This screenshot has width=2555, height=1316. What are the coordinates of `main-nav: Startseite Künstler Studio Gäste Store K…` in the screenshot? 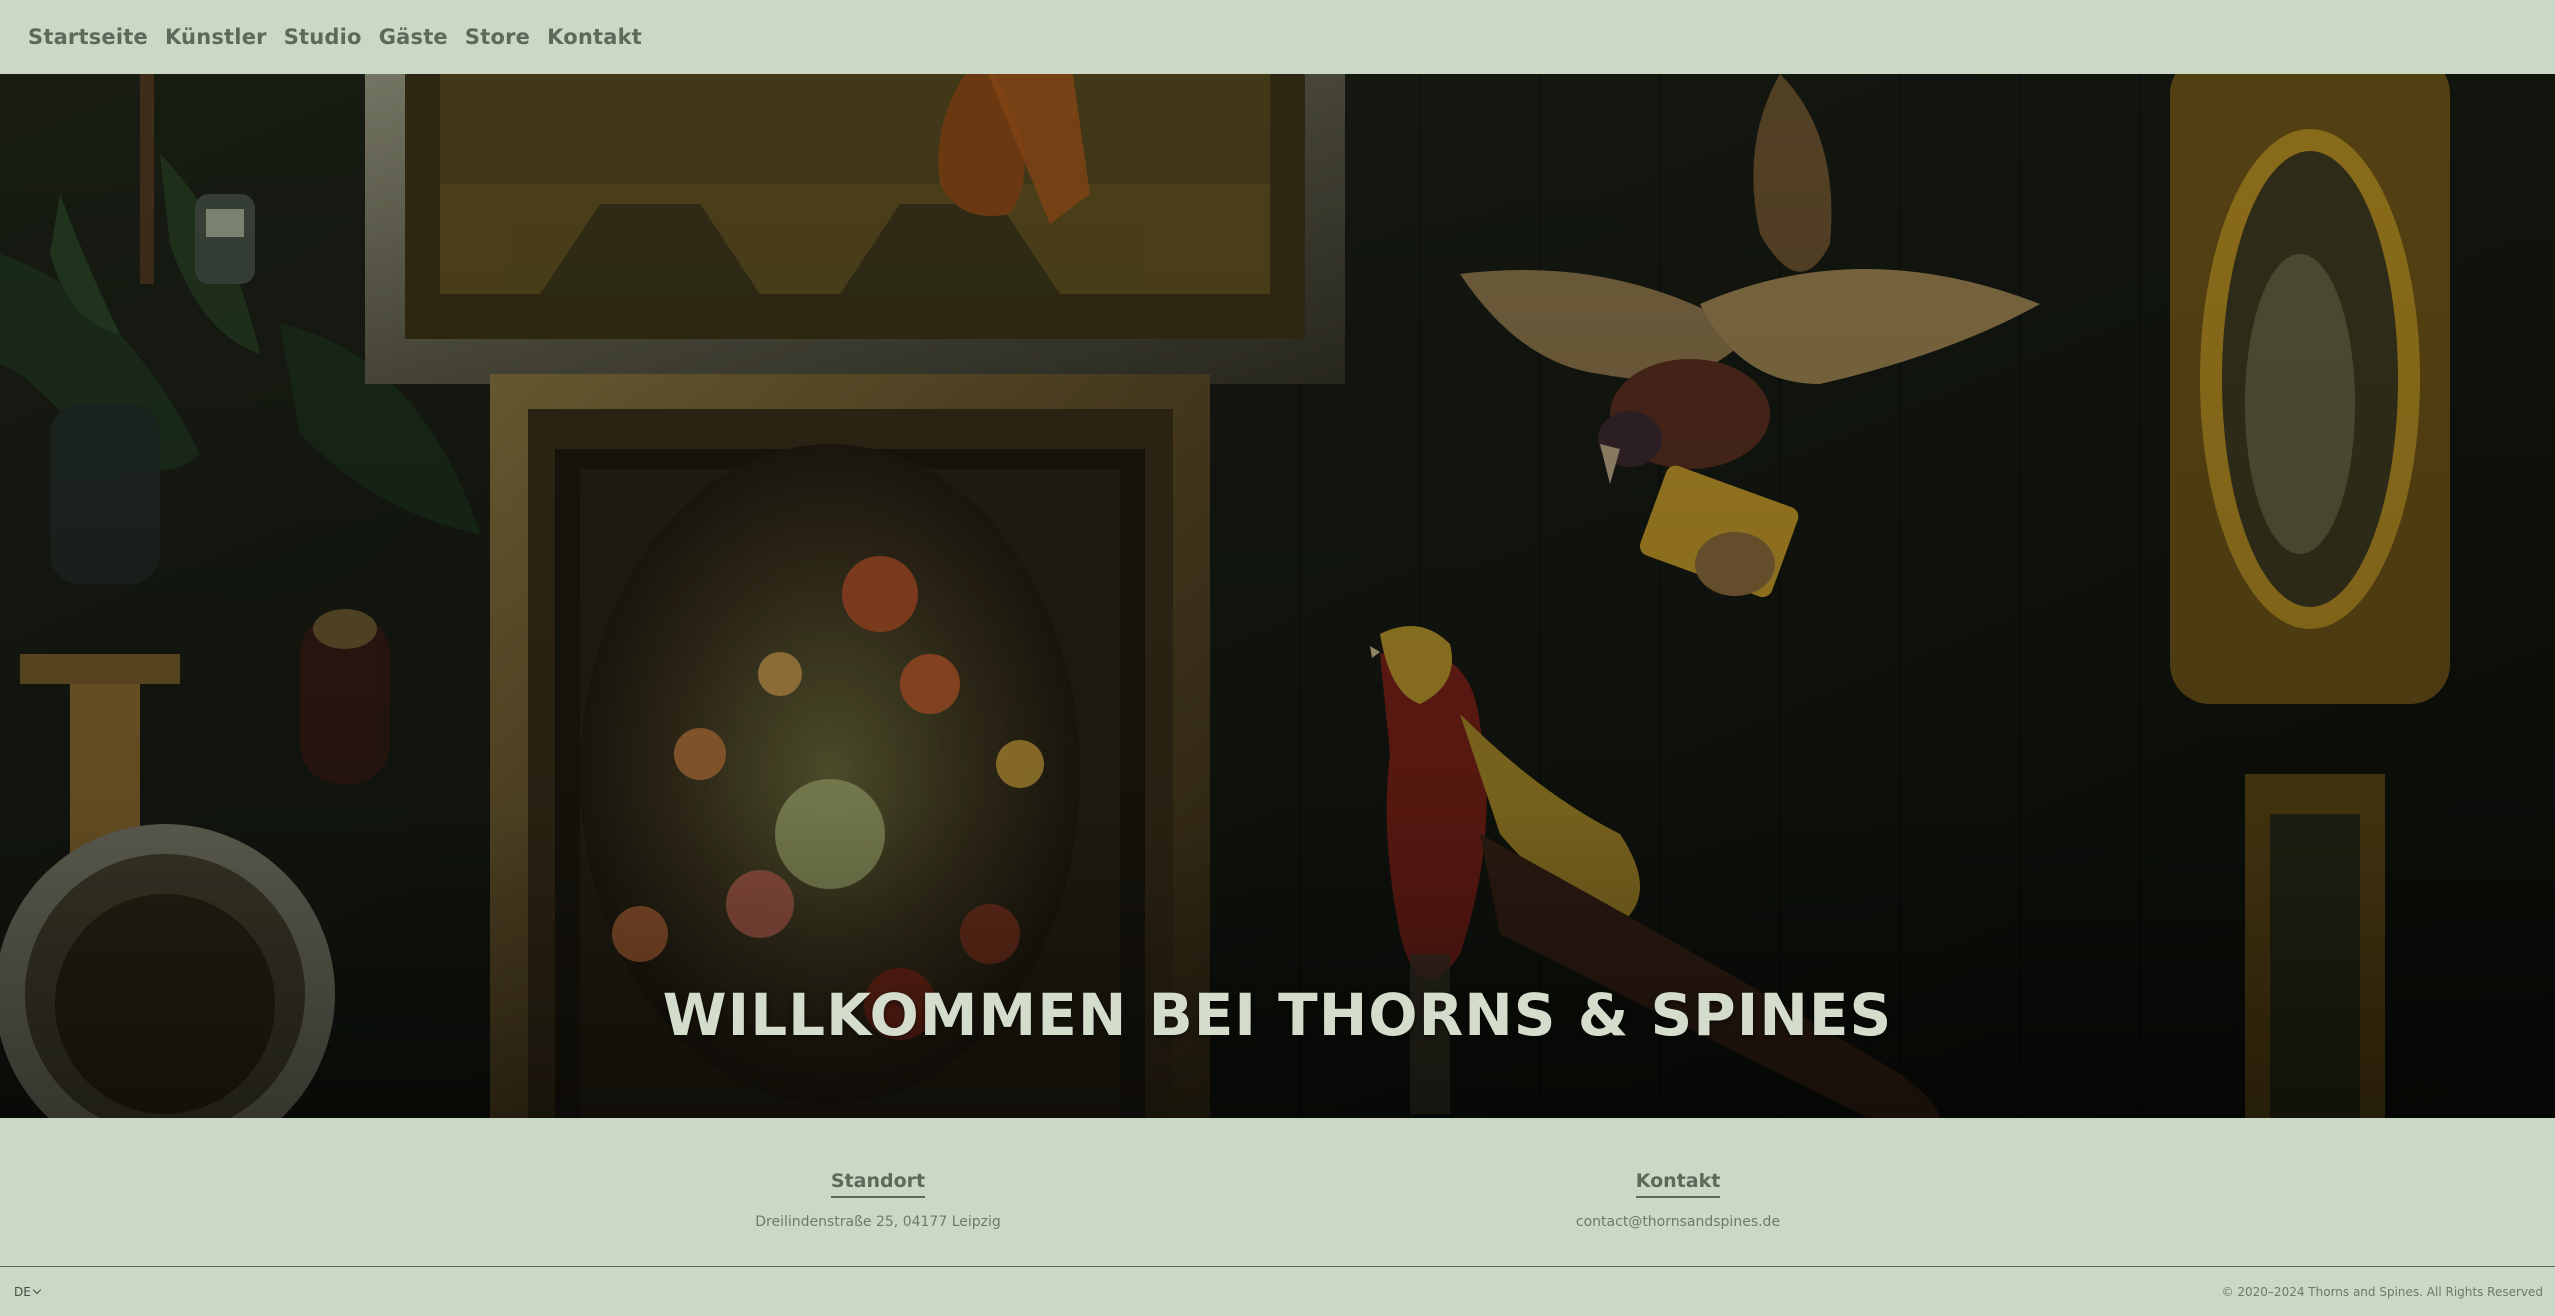 It's located at (335, 37).